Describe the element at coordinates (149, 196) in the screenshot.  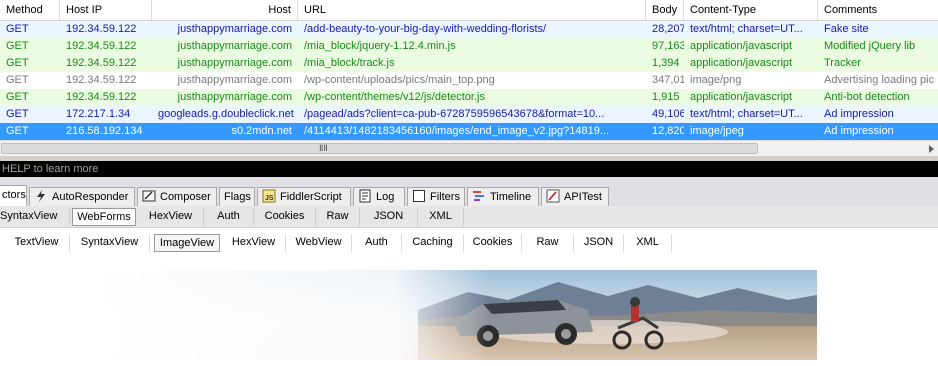
I see `composer-icon` at that location.